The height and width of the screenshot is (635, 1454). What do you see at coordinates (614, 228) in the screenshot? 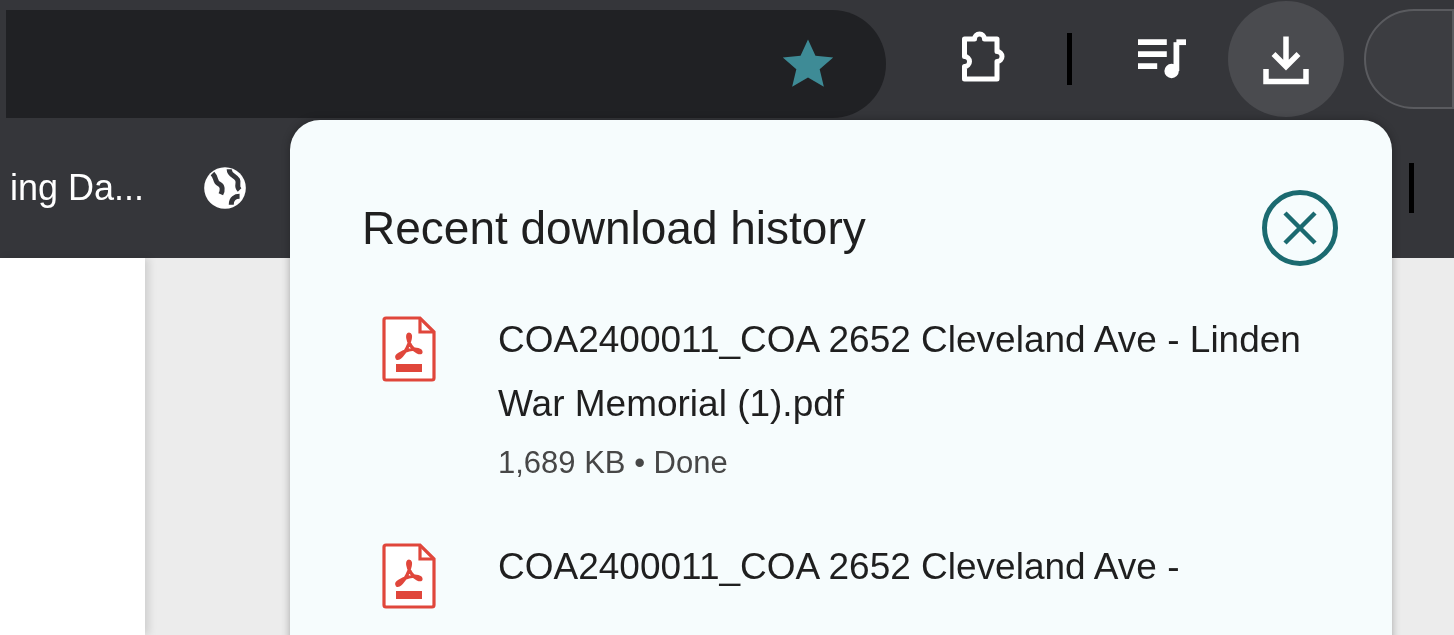
I see `popup-title: Recent download history` at bounding box center [614, 228].